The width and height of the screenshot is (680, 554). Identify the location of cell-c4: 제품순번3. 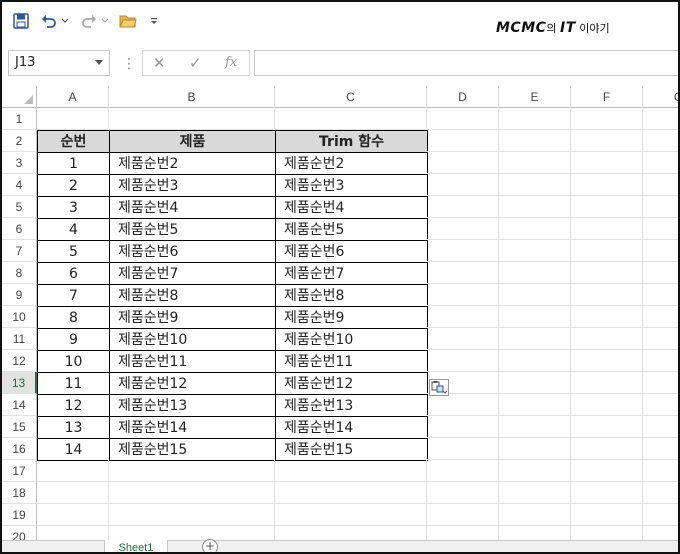
(351, 185).